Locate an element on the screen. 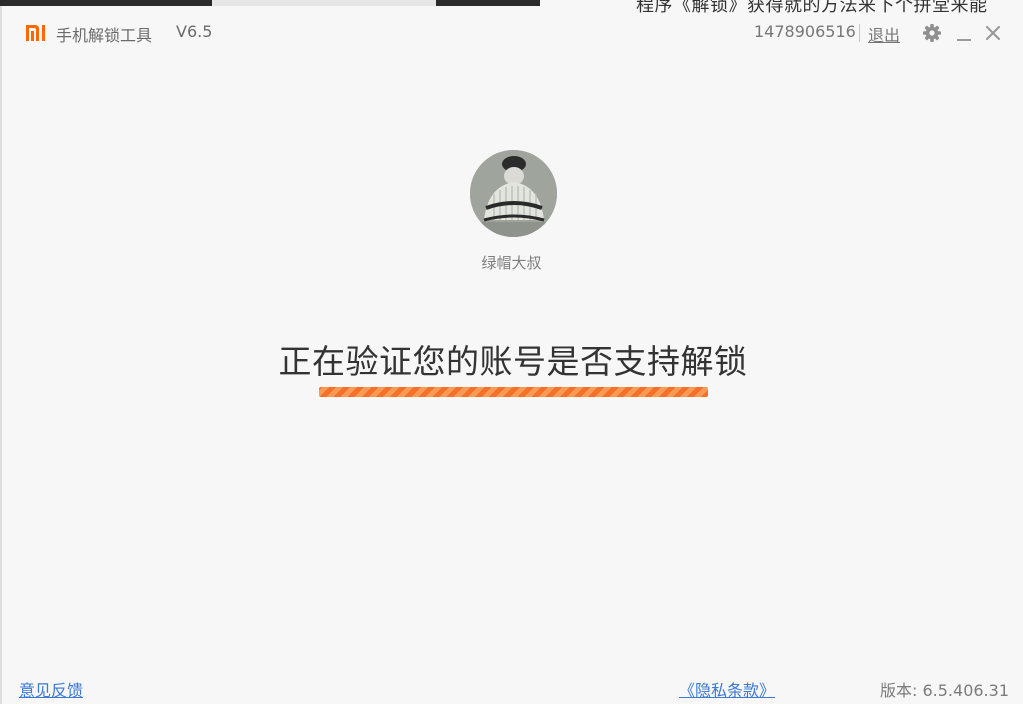 Image resolution: width=1023 pixels, height=704 pixels. divider is located at coordinates (859, 33).